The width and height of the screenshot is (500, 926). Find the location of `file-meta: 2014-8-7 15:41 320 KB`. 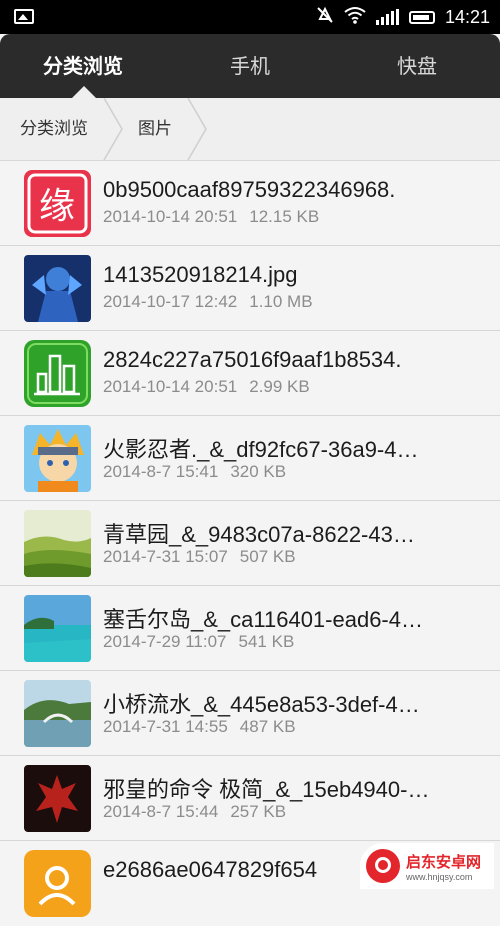

file-meta: 2014-8-7 15:41 320 KB is located at coordinates (200, 472).